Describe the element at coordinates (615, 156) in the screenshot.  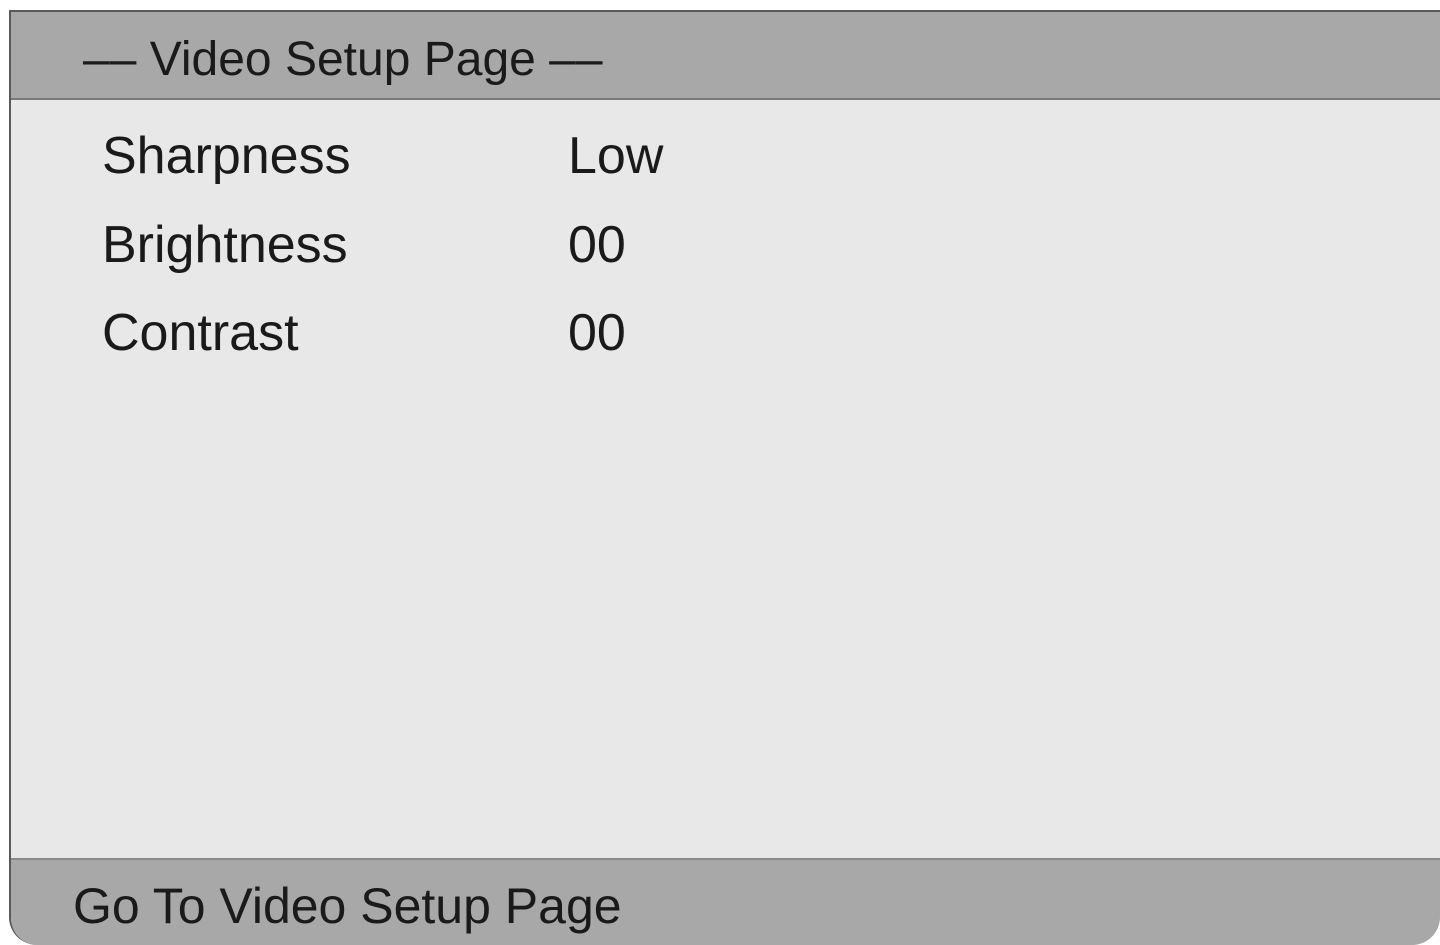
I see `setting-value: Low` at that location.